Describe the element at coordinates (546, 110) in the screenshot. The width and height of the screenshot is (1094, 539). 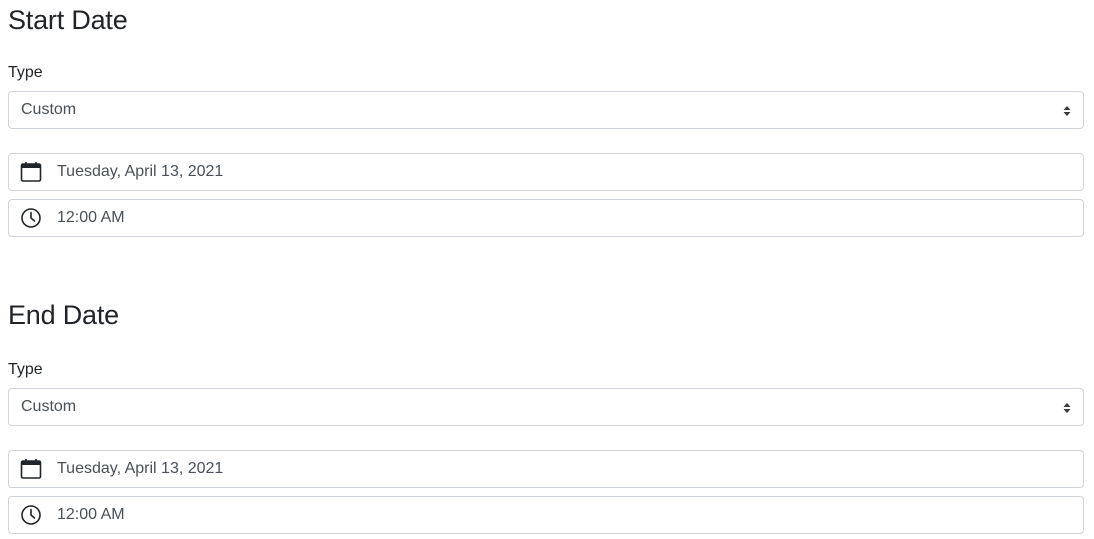
I see `start-type-select: Custom` at that location.